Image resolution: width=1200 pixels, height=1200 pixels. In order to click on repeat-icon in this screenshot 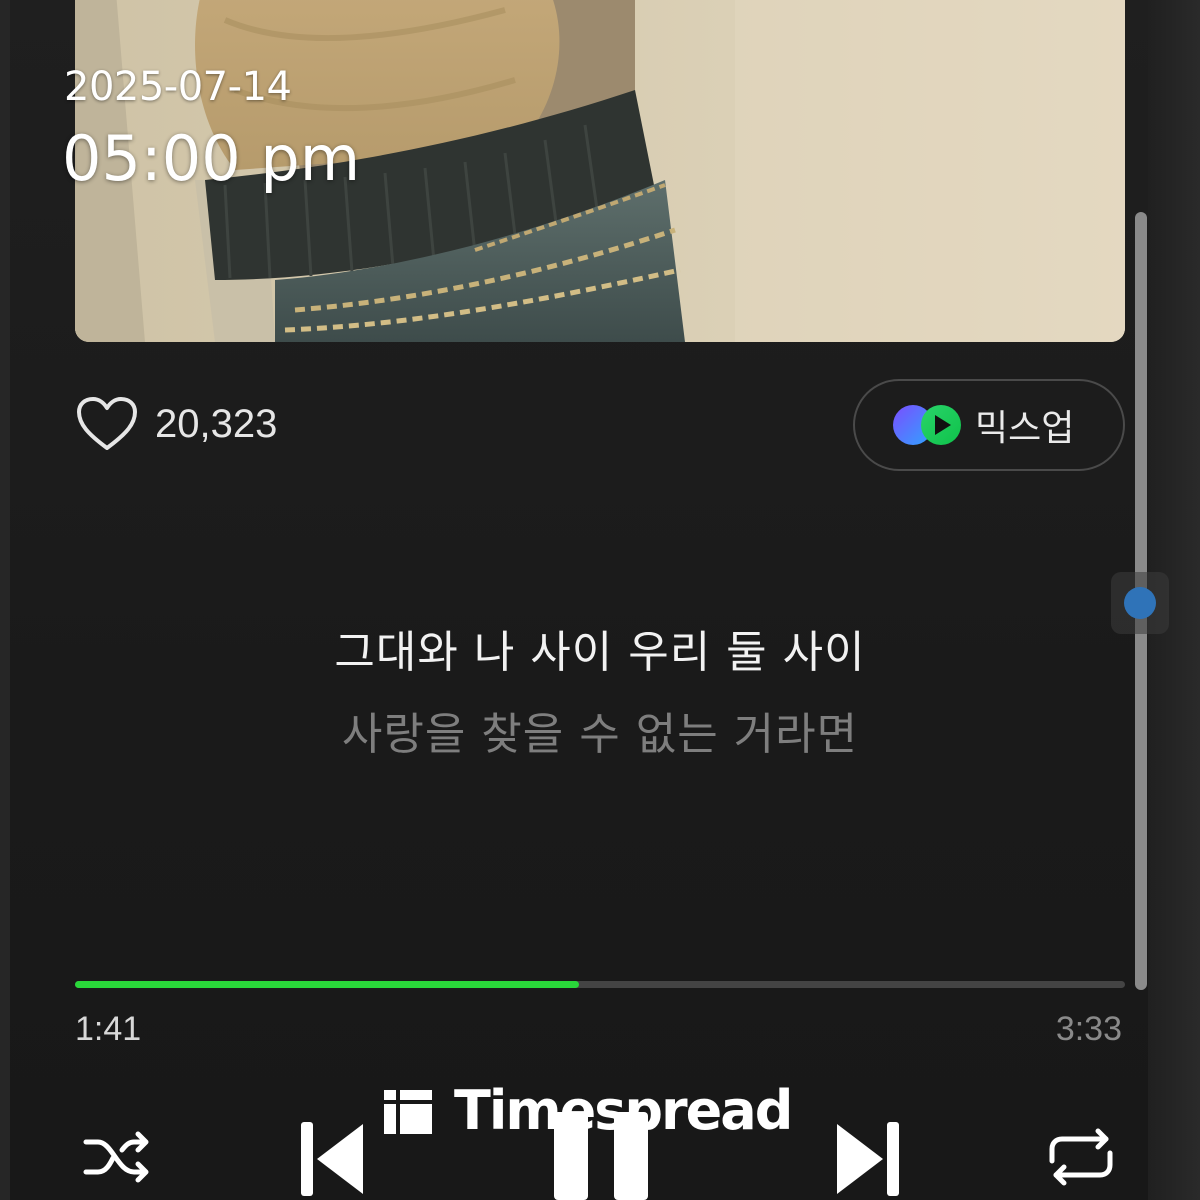, I will do `click(1081, 1157)`.